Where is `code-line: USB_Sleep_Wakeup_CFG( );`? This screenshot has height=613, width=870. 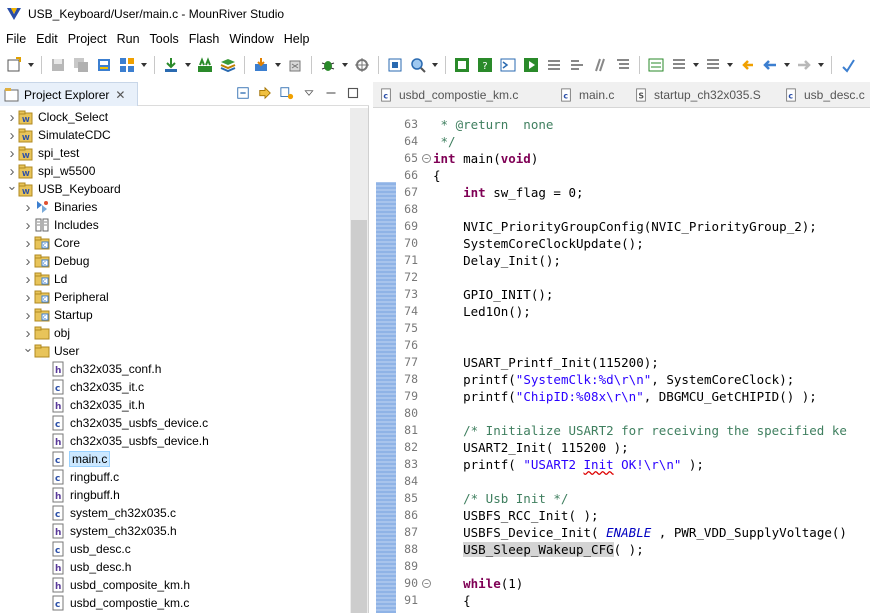
code-line: USB_Sleep_Wakeup_CFG( ); is located at coordinates (538, 549).